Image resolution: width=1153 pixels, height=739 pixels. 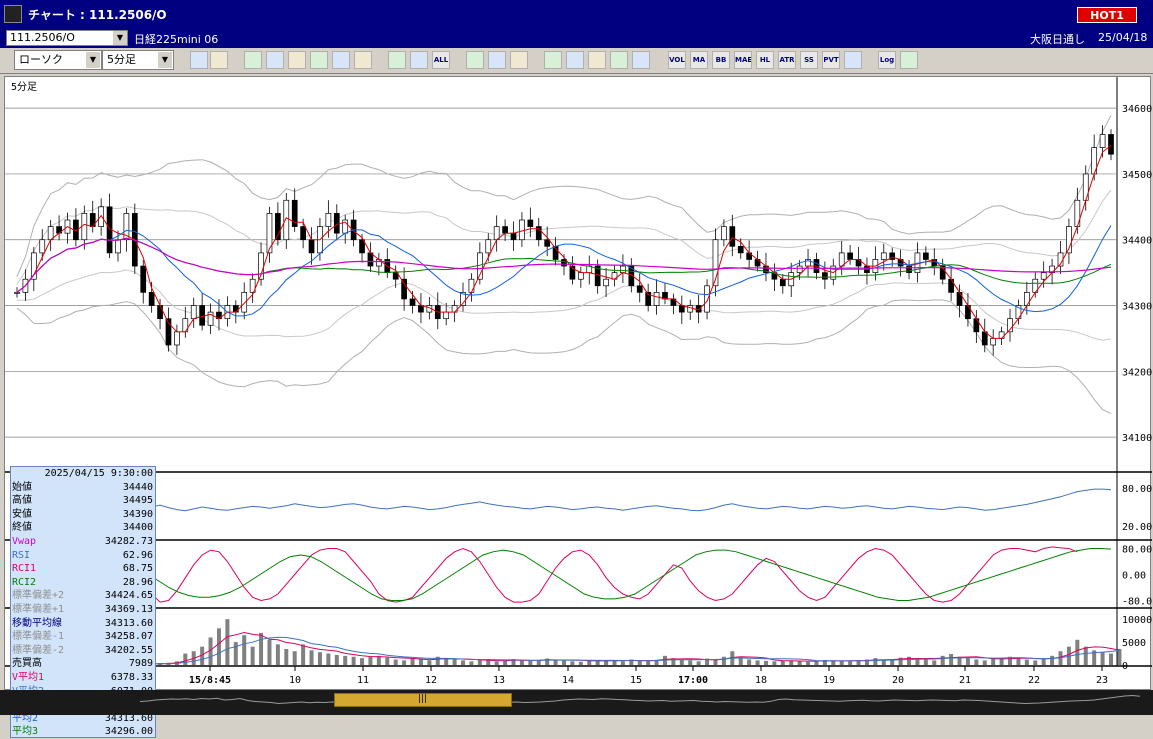 What do you see at coordinates (219, 60) in the screenshot?
I see `crosshair-icon` at bounding box center [219, 60].